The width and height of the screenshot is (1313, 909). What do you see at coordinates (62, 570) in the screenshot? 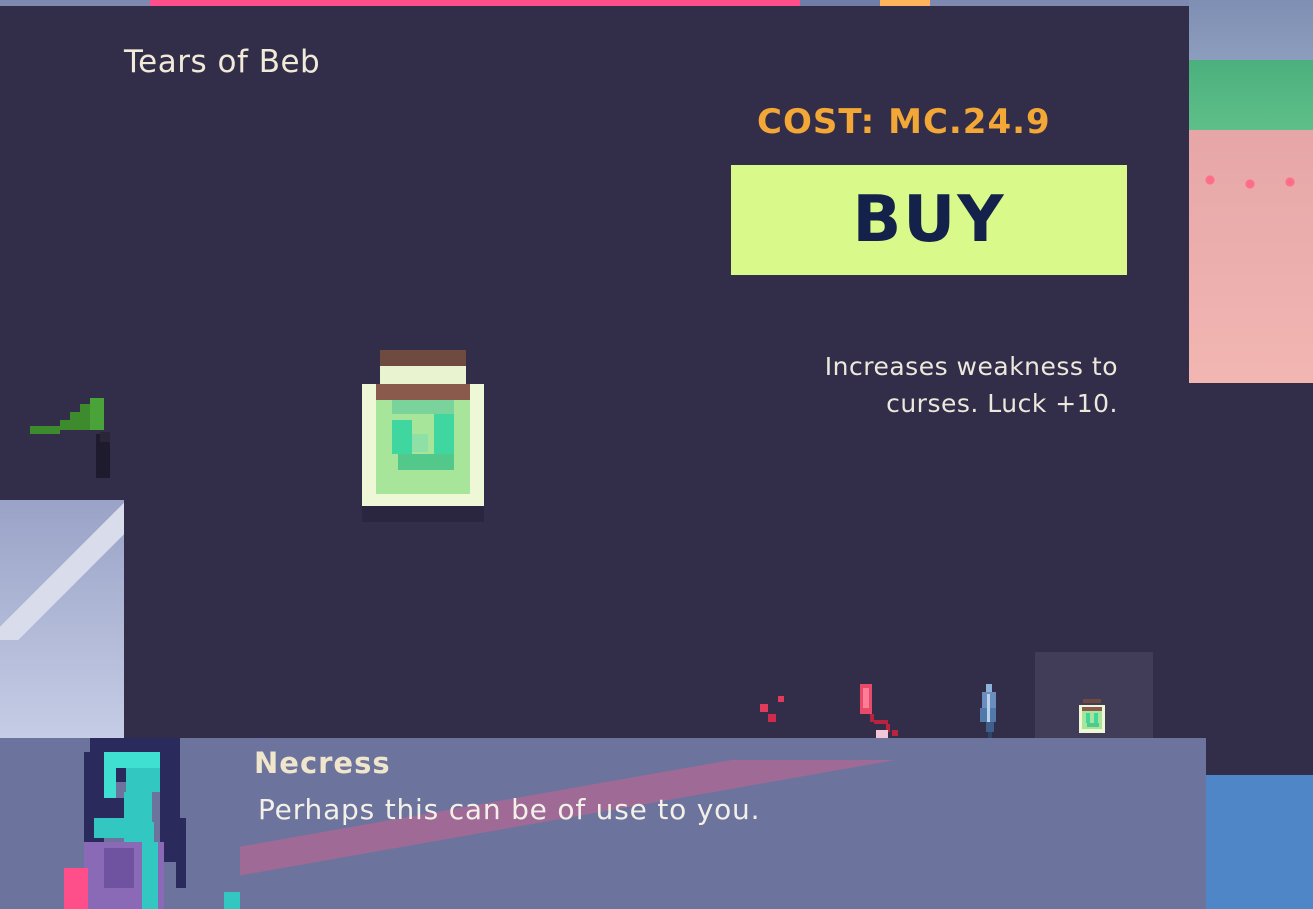
I see `background-stairs` at bounding box center [62, 570].